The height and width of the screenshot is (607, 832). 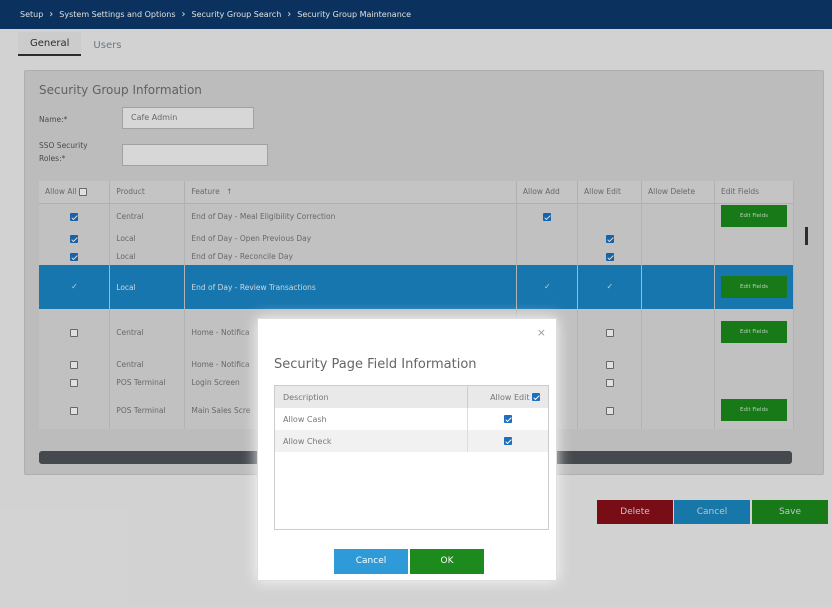 I want to click on allow-edit-label: Allow Edit, so click(x=510, y=397).